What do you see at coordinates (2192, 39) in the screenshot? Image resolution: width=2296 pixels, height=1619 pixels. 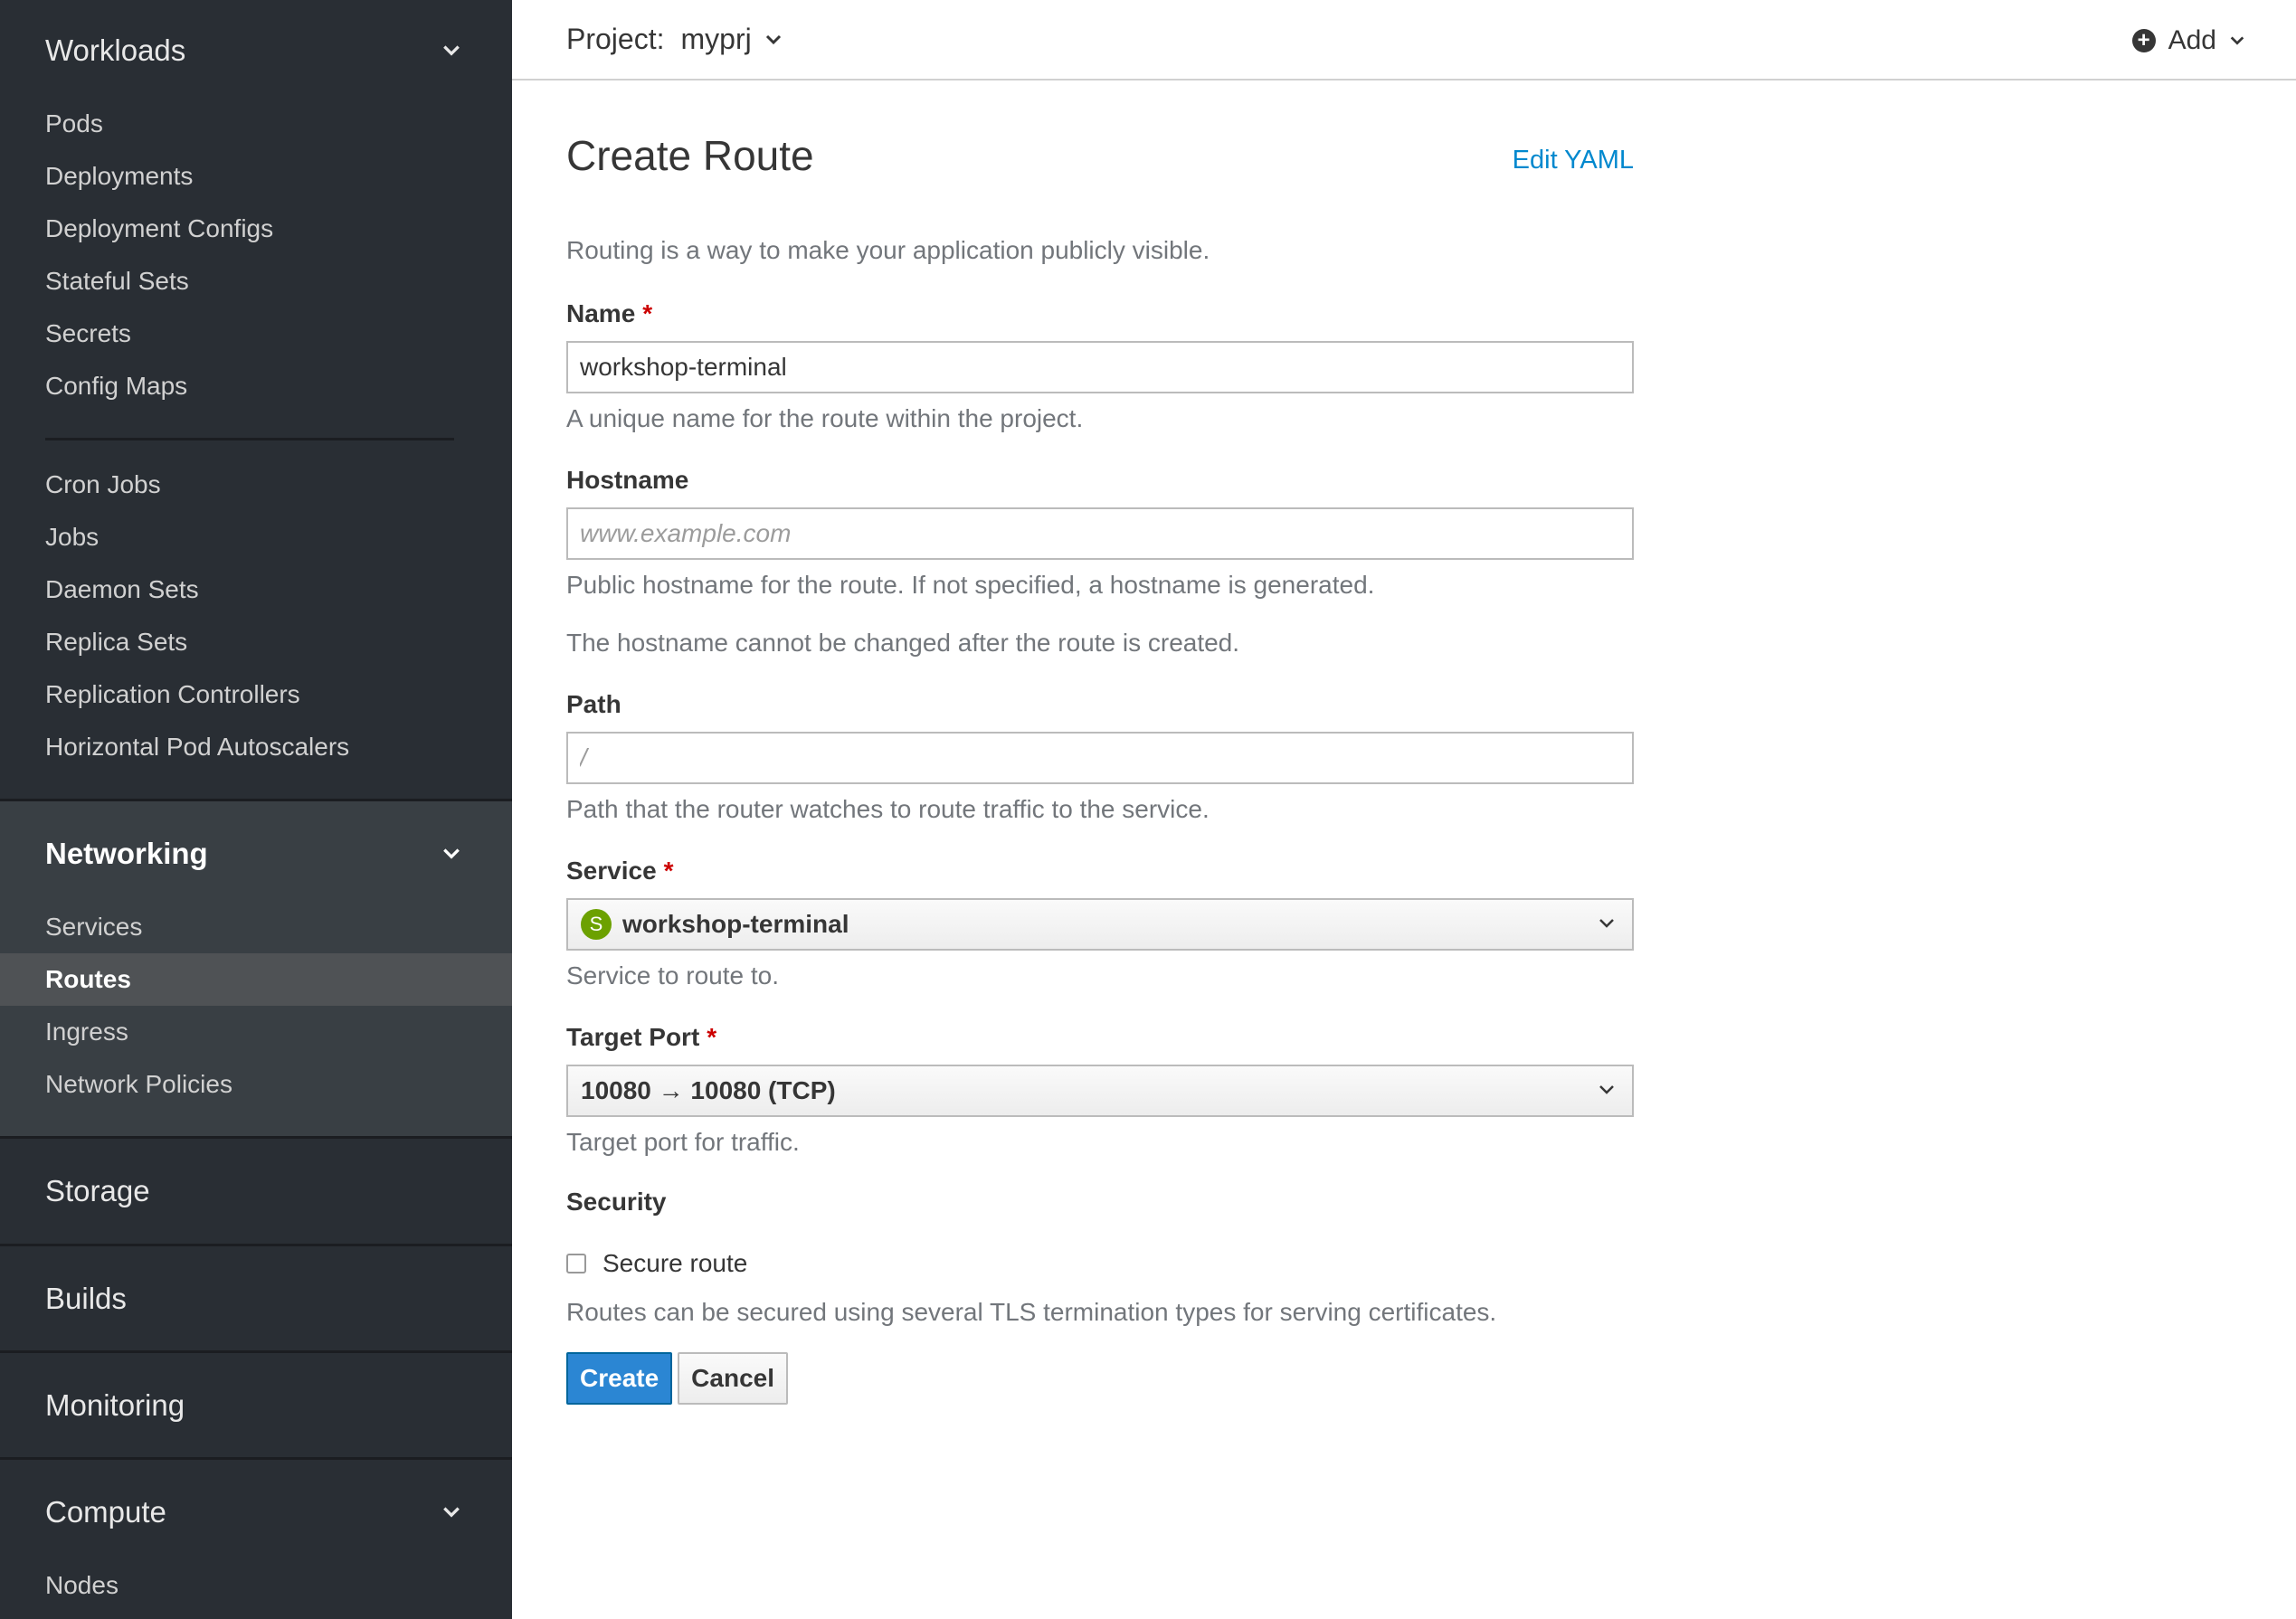 I see `add-label: Add` at bounding box center [2192, 39].